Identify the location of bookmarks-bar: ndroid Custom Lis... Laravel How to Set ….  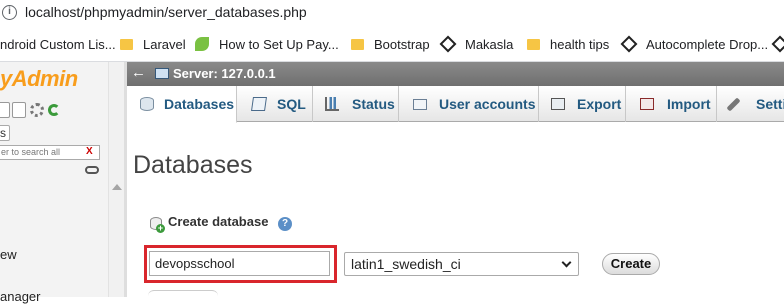
(392, 45).